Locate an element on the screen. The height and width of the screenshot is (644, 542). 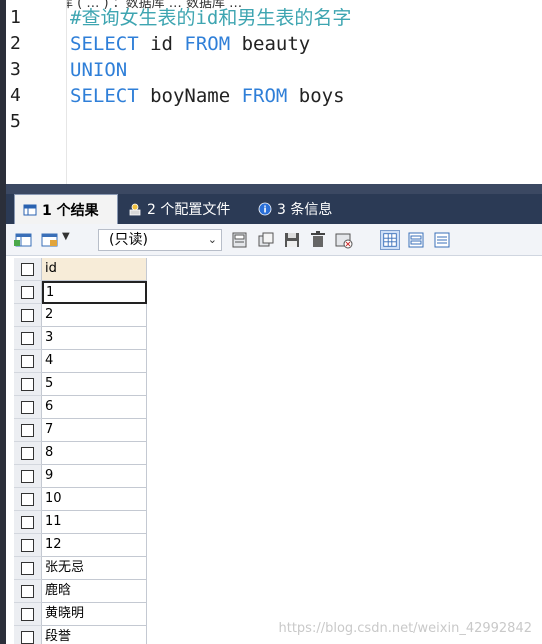
svg-text: i is located at coordinates (264, 211).